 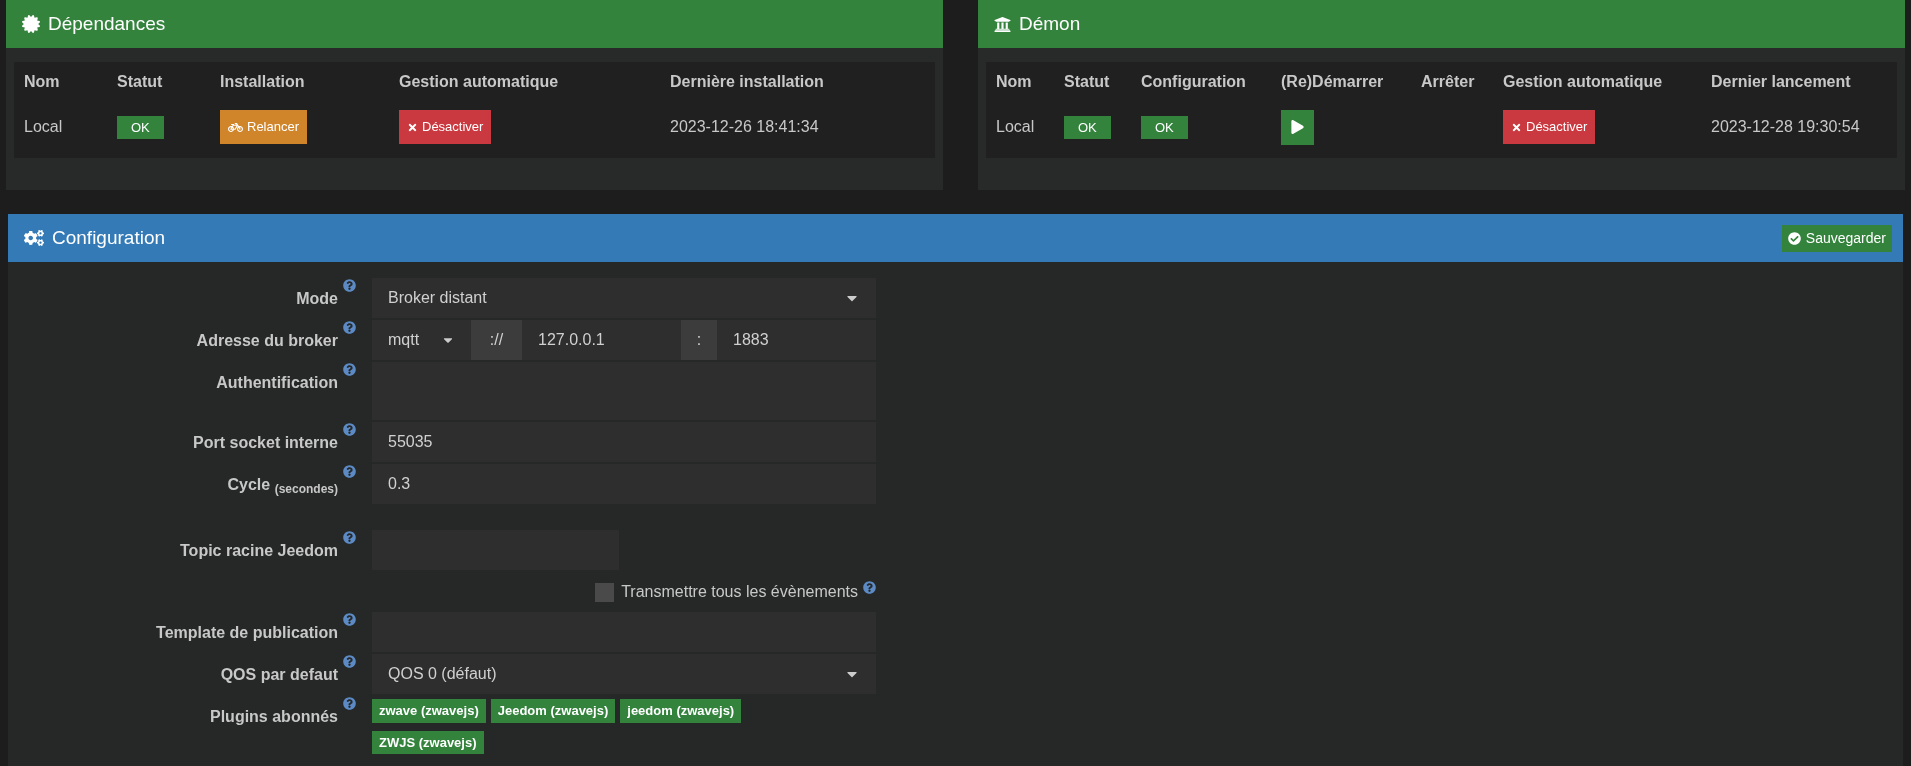 What do you see at coordinates (624, 484) in the screenshot?
I see `input-field: 0.3` at bounding box center [624, 484].